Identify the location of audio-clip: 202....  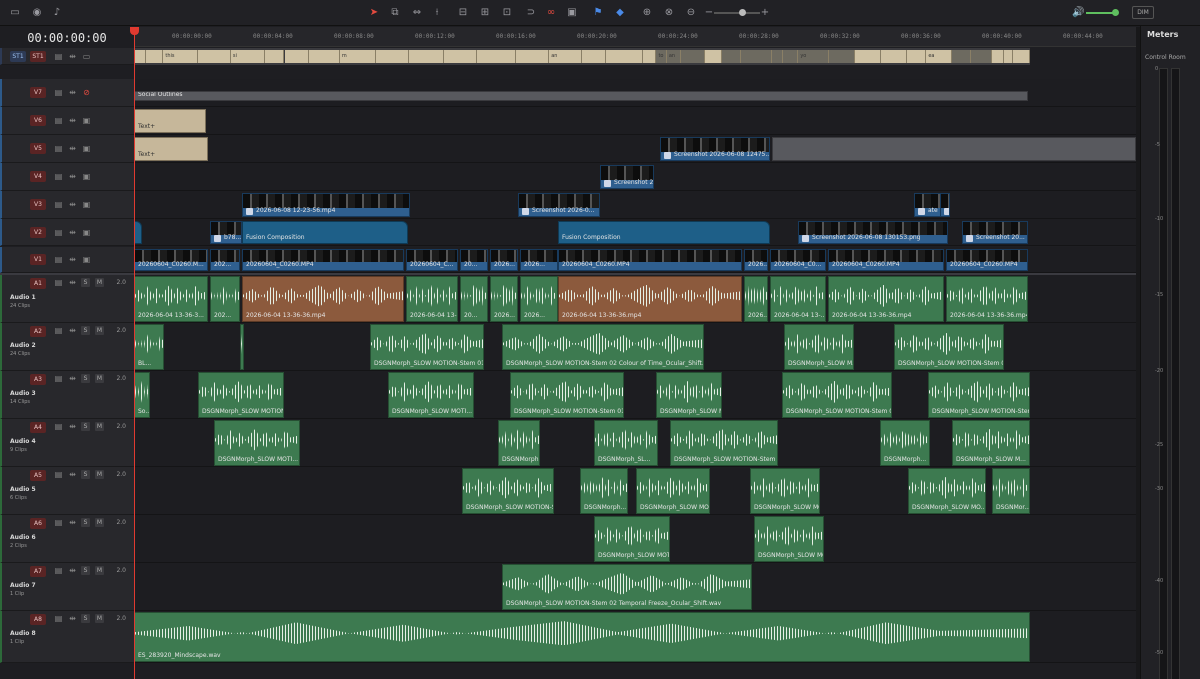
(225, 299).